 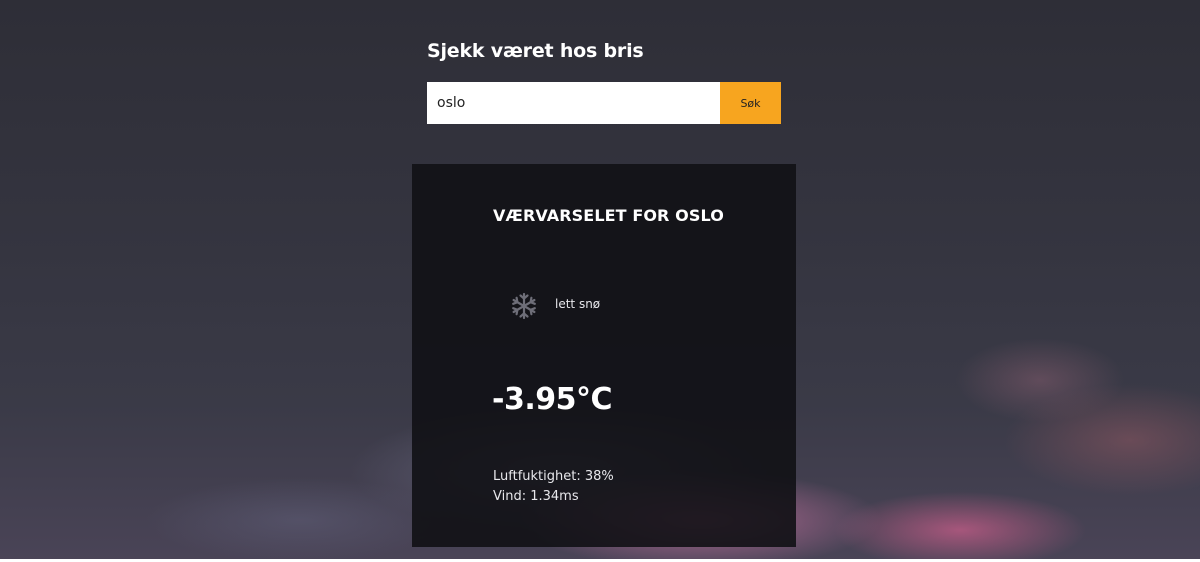 I want to click on weather-description: lett snø, so click(x=578, y=304).